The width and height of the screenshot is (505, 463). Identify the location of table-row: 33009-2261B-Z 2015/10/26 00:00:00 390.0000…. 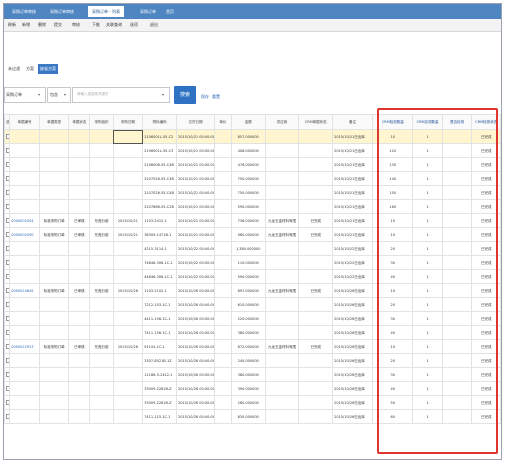
(252, 388).